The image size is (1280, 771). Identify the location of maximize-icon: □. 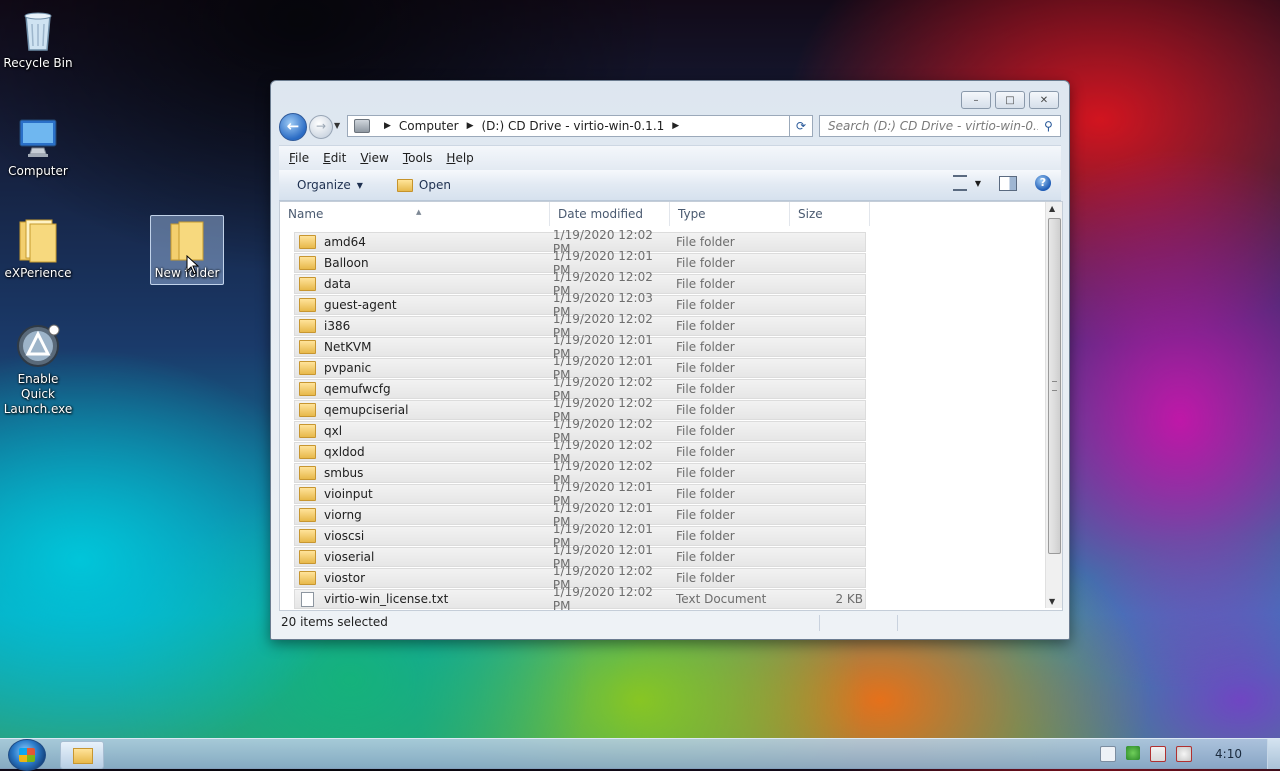
(1010, 100).